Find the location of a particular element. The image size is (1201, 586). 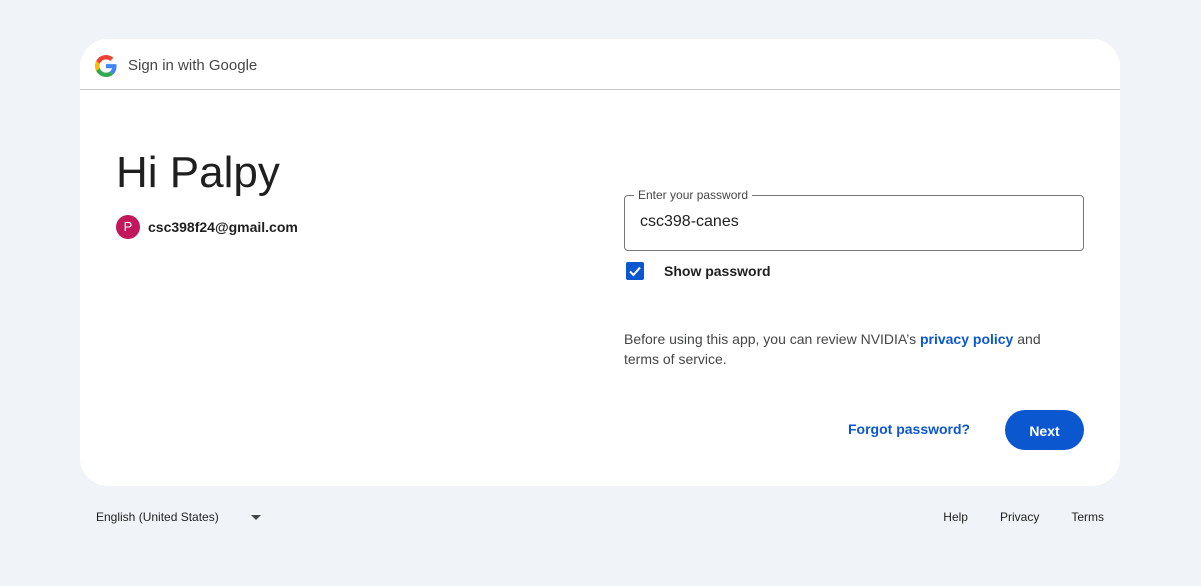

terms-link: Terms is located at coordinates (1087, 517).